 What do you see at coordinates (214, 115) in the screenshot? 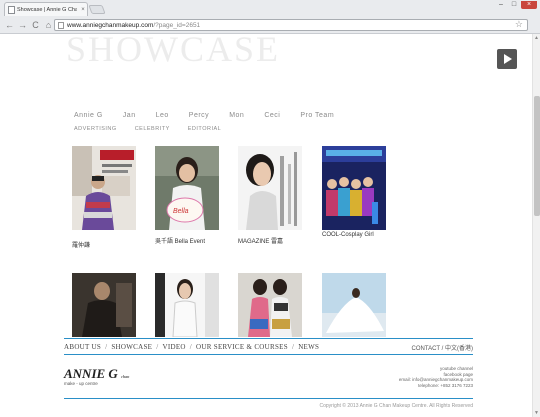
I see `artist-filter: Annie G Jan Leo Percy Mon Ceci Pro Team` at bounding box center [214, 115].